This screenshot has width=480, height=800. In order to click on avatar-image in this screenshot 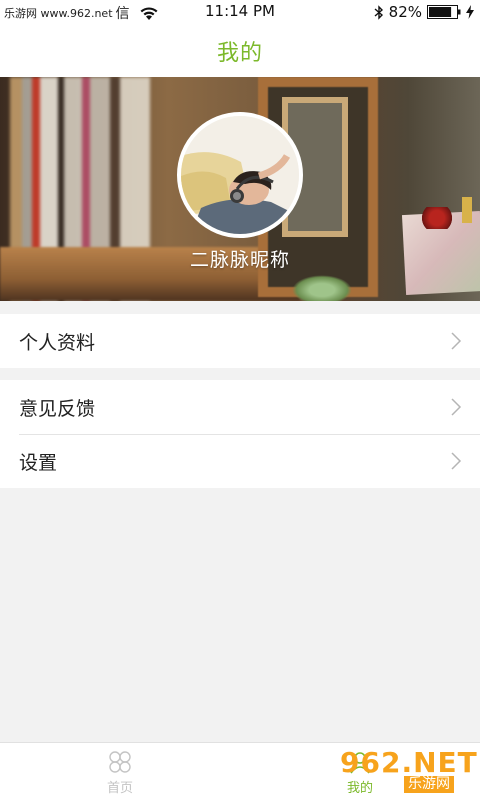, I will do `click(240, 175)`.